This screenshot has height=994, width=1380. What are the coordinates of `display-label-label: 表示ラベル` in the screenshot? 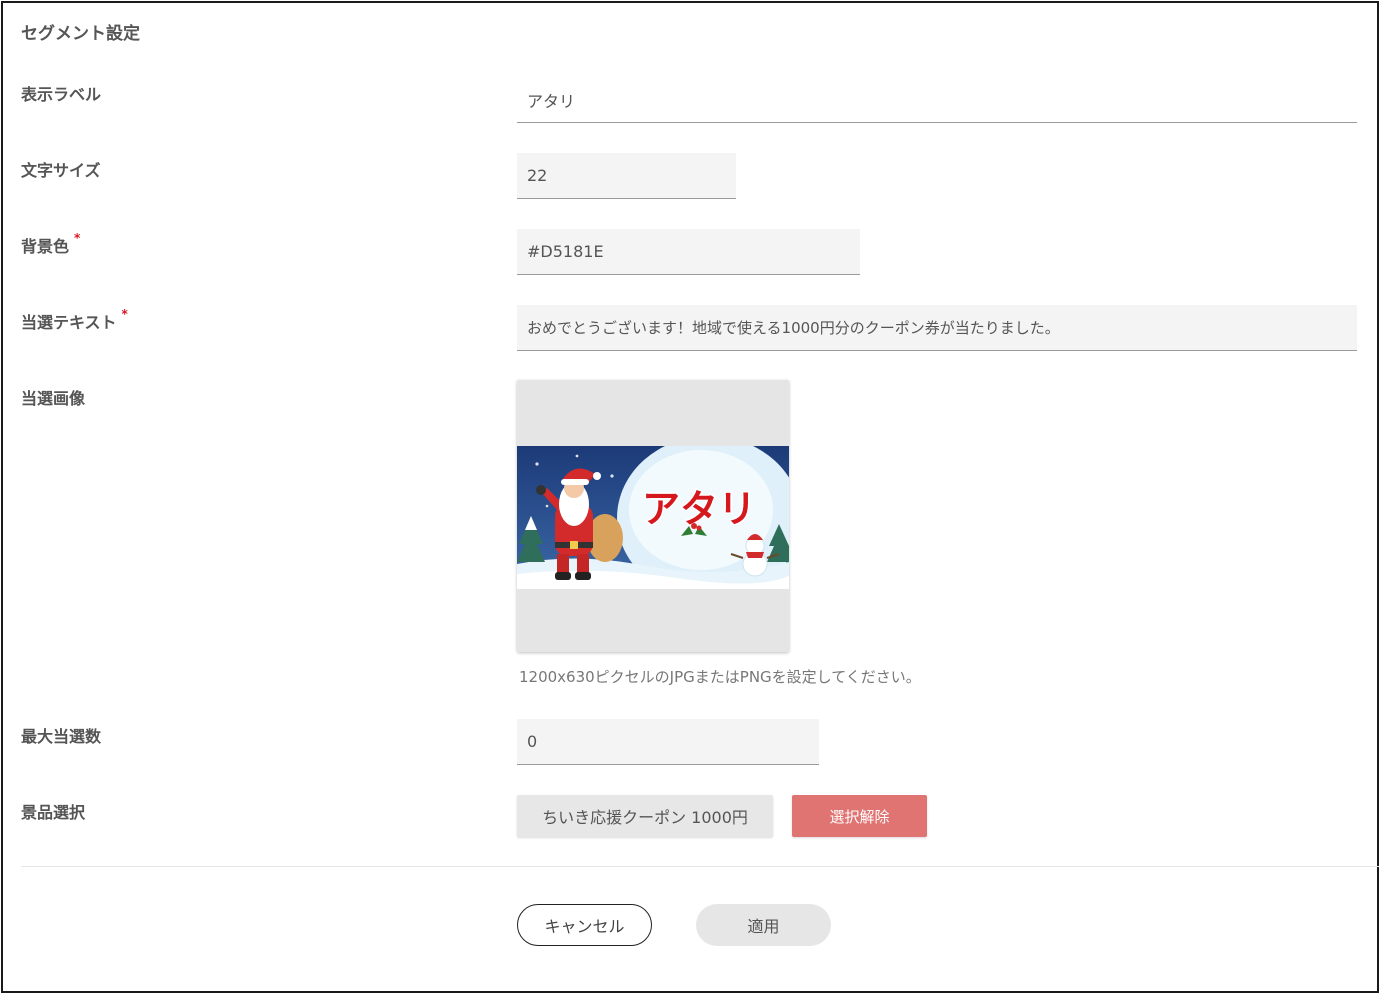 It's located at (61, 93).